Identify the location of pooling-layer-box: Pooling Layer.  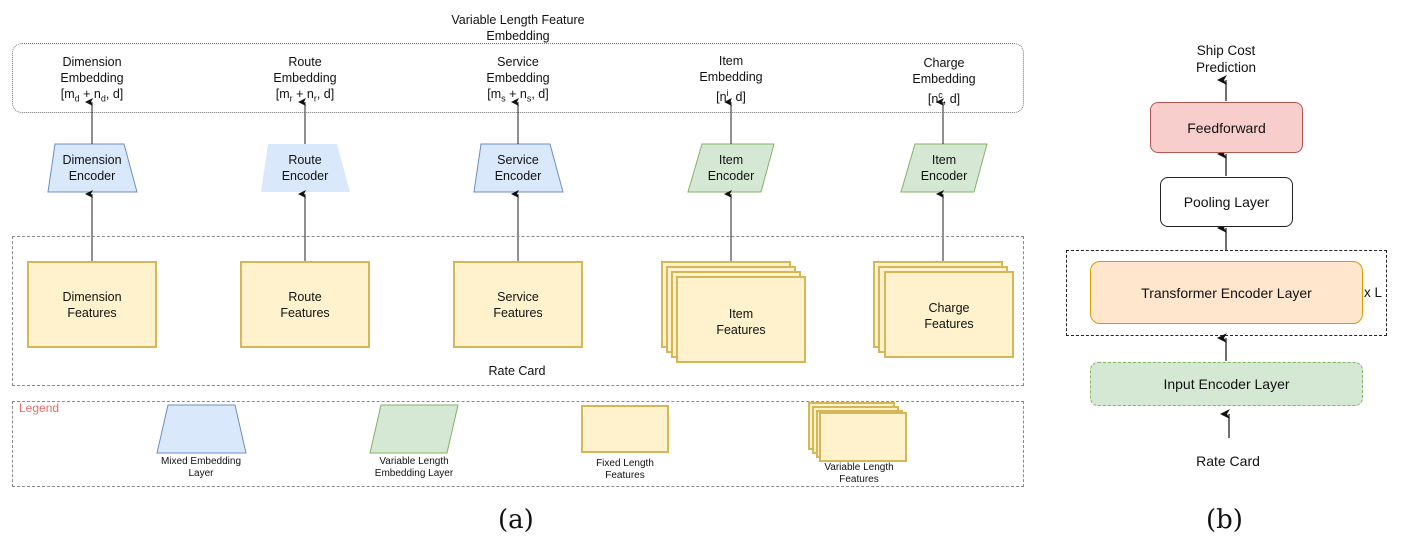
(1226, 202).